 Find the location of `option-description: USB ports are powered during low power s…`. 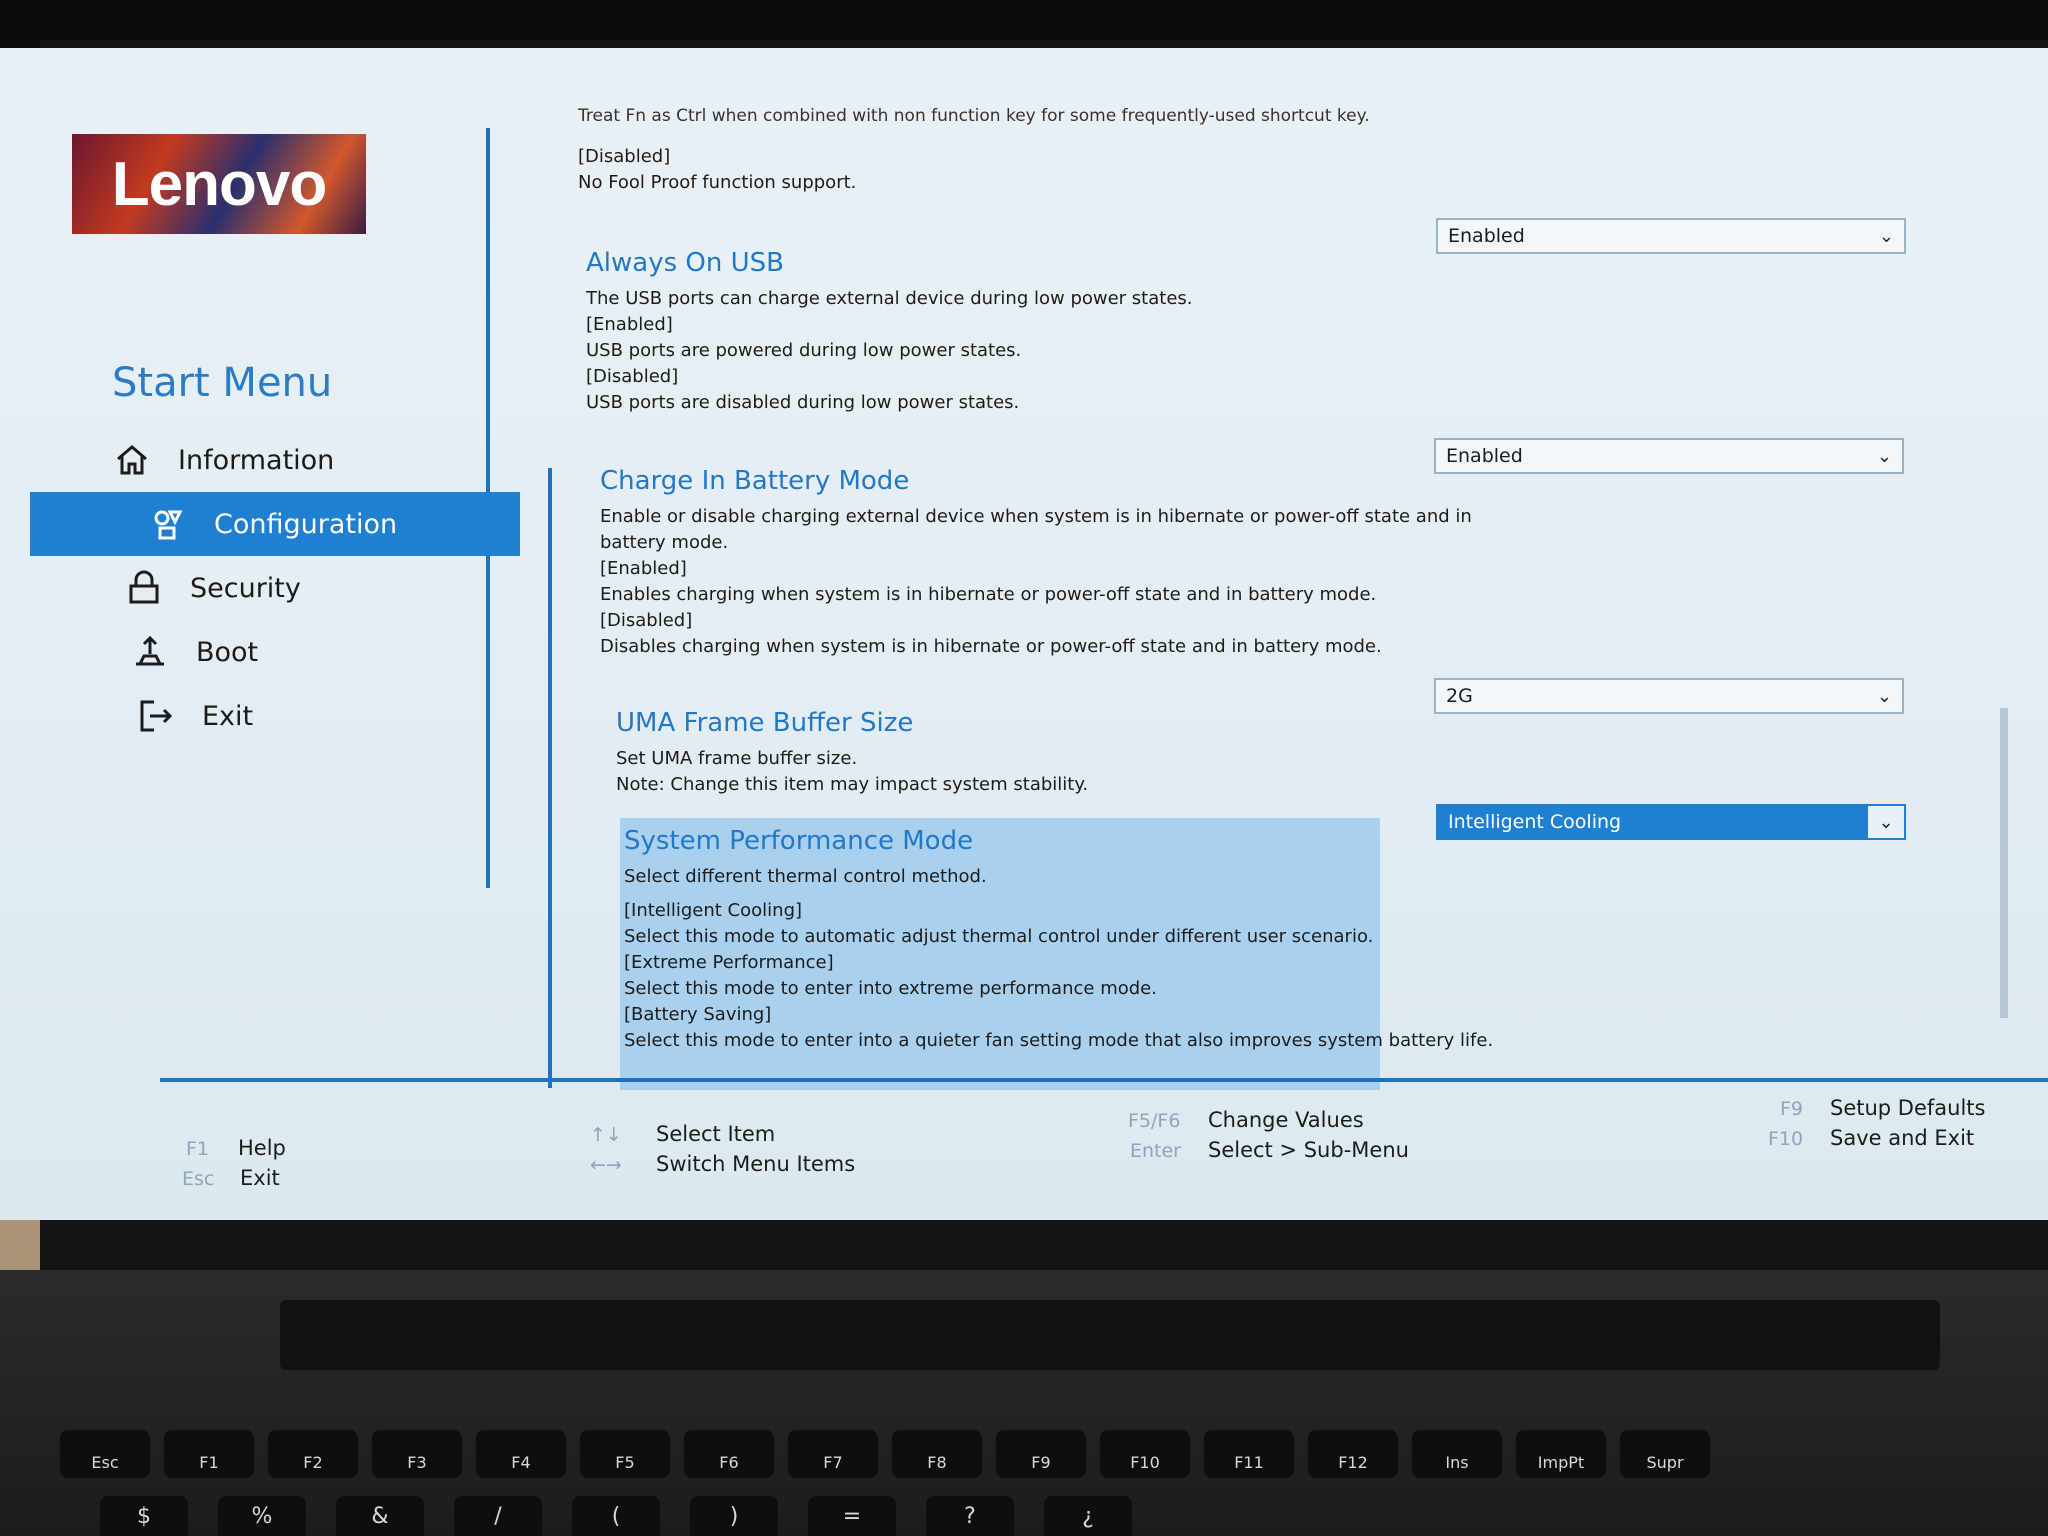

option-description: USB ports are powered during low power s… is located at coordinates (804, 350).